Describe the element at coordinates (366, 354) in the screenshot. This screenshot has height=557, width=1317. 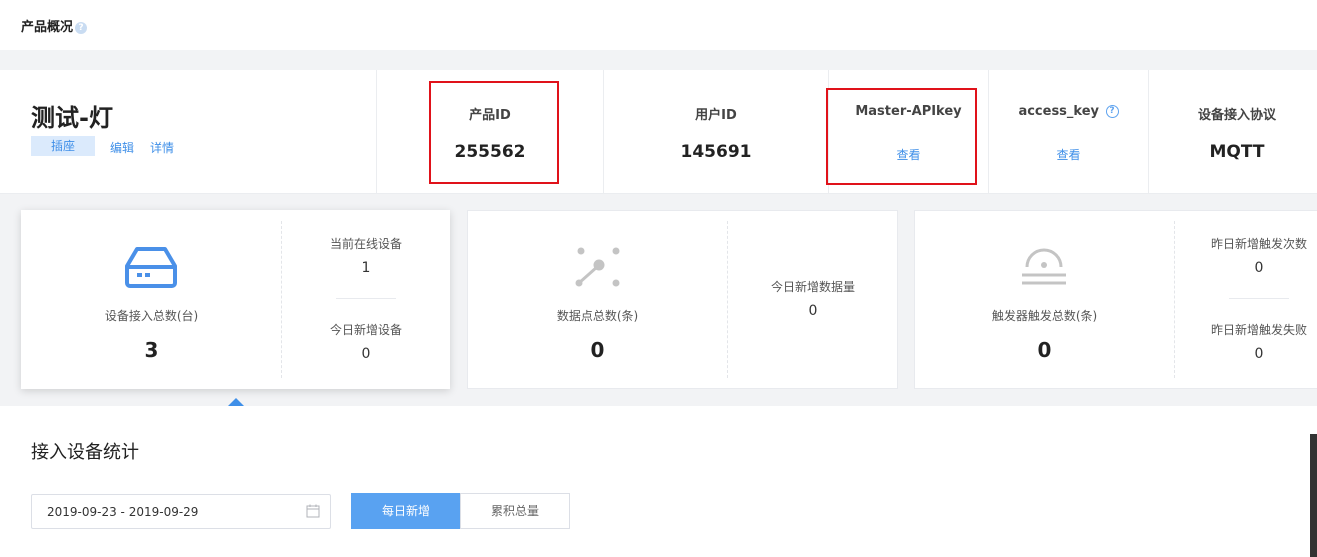
I see `new-devices-today-value: 0` at that location.